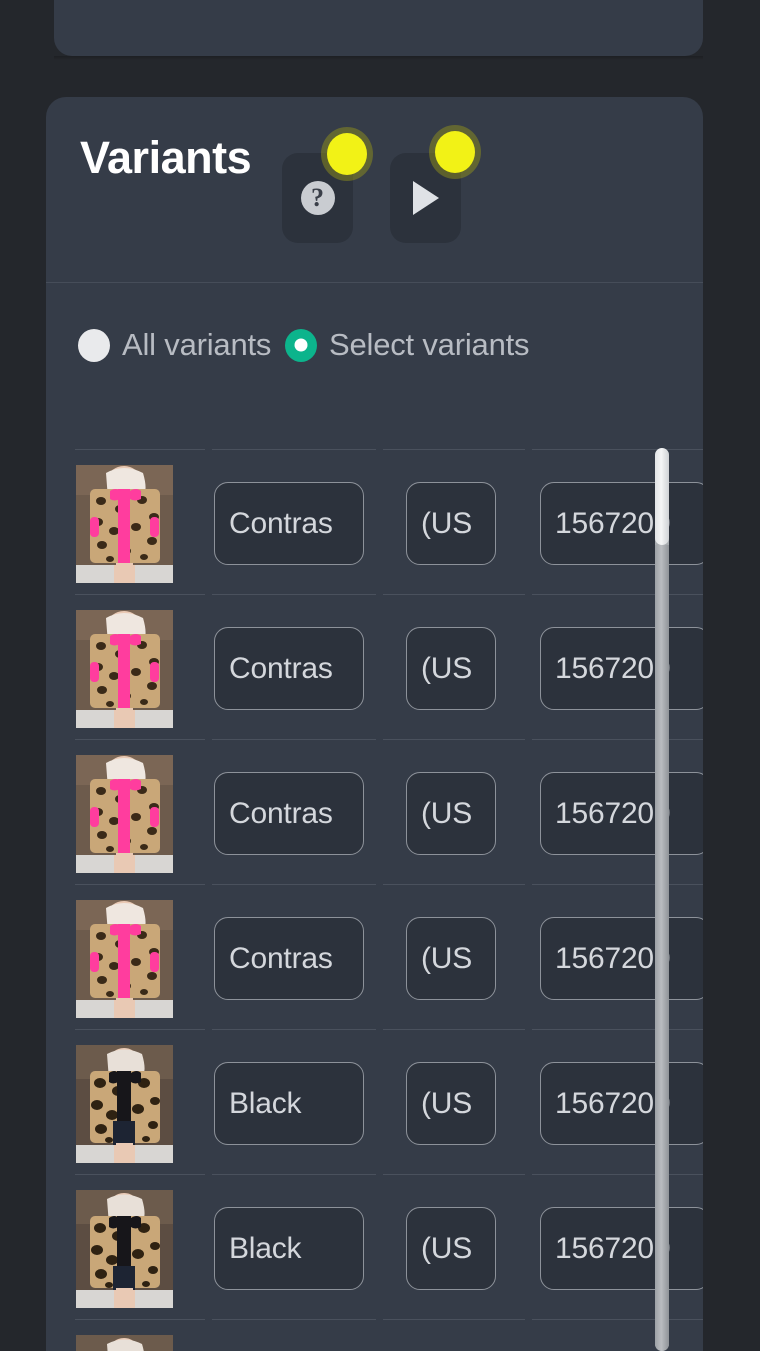 This screenshot has height=1351, width=760. I want to click on help-button-highlight-dot, so click(347, 154).